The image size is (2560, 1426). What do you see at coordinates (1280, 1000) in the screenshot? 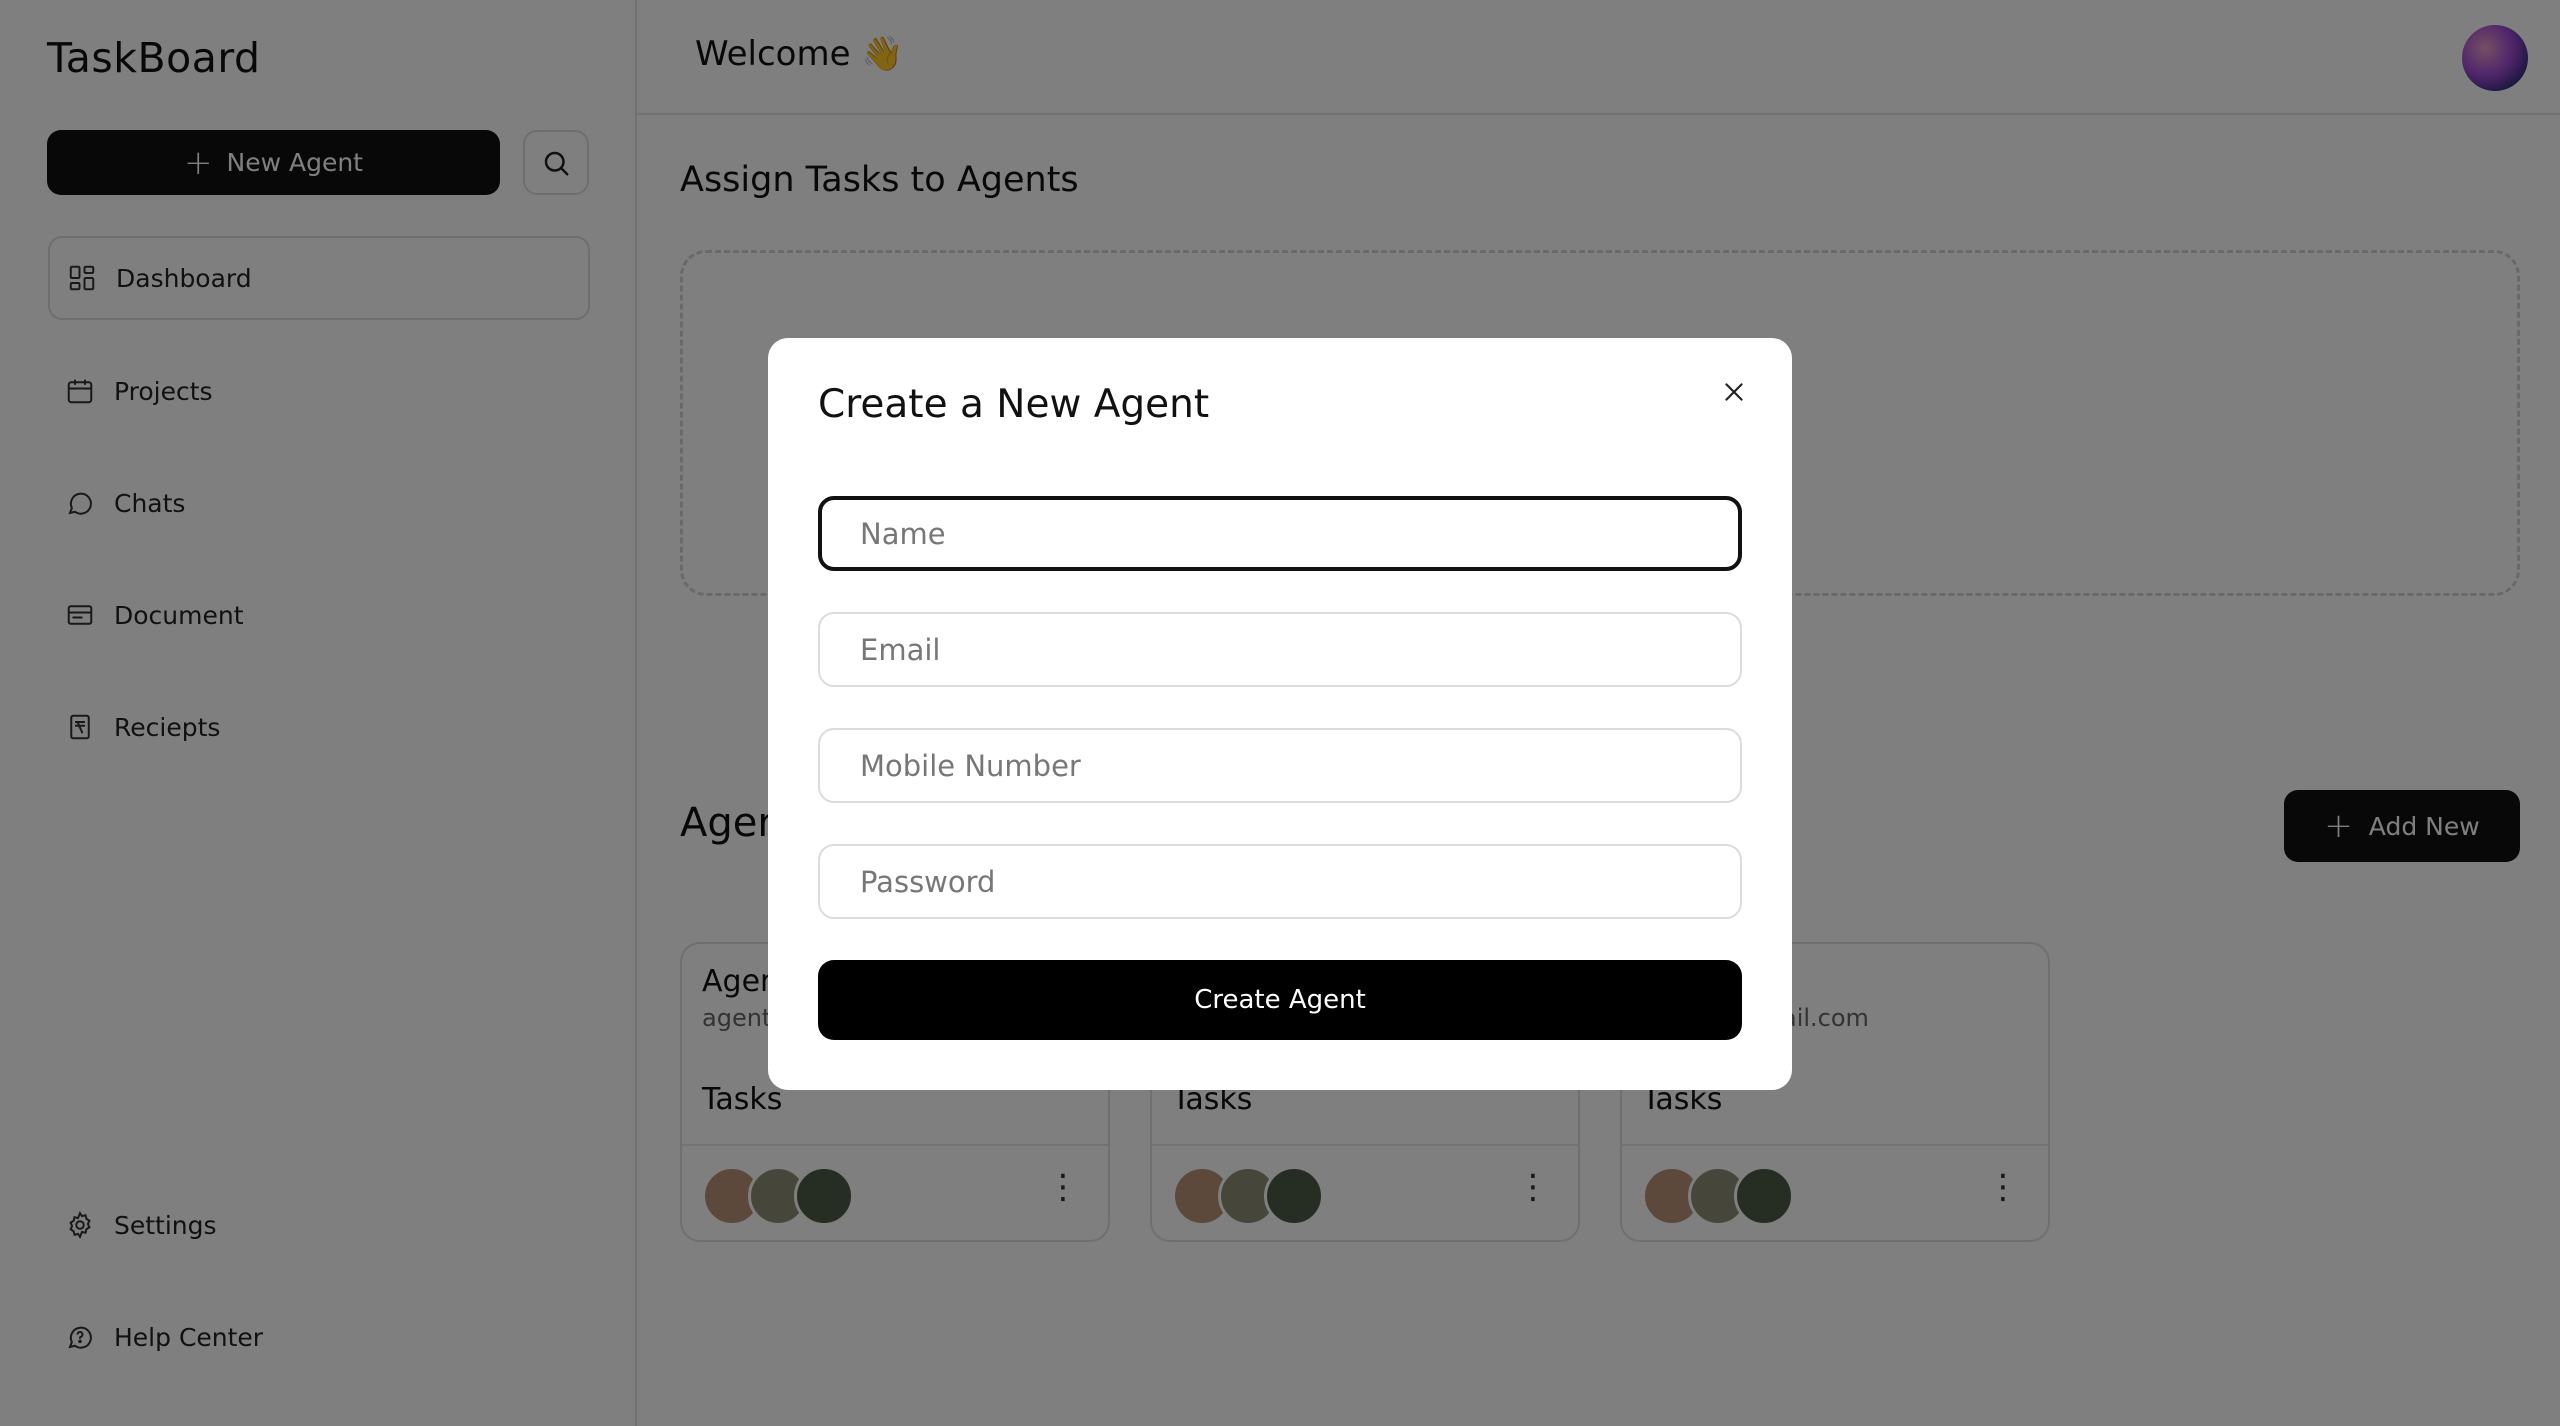
I see `create-agent-button: Create Agent` at bounding box center [1280, 1000].